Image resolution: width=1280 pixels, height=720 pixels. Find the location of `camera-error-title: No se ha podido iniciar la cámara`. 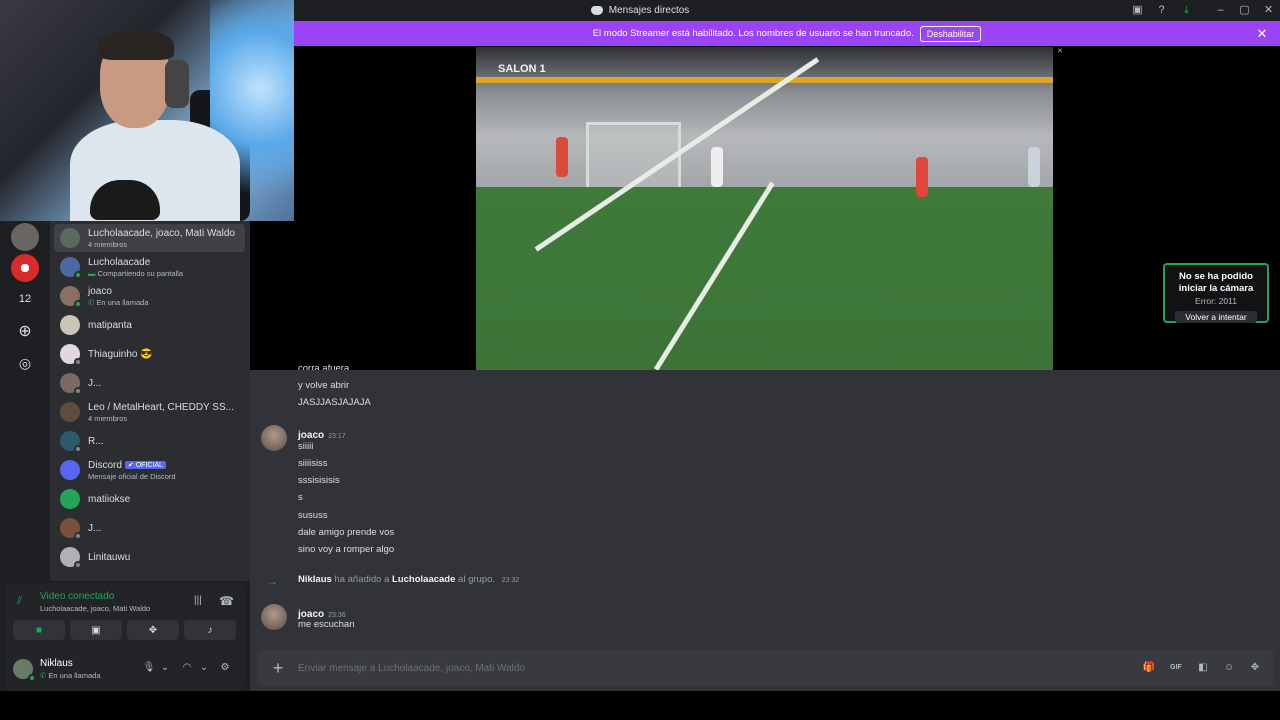

camera-error-title: No se ha podido iniciar la cámara is located at coordinates (1216, 282).